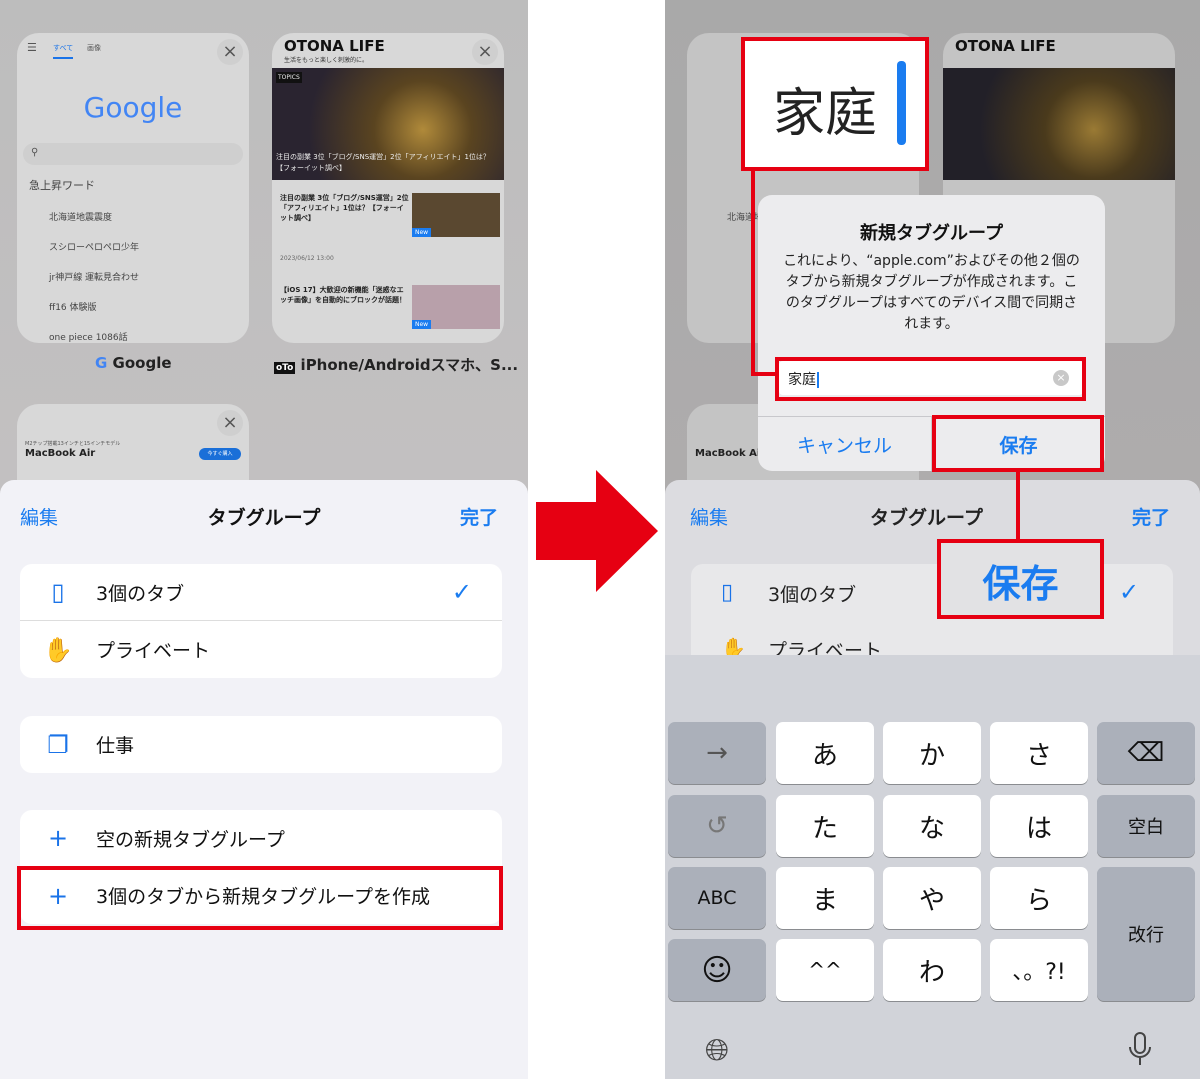 The height and width of the screenshot is (1079, 1200). I want to click on key: あ, so click(825, 753).